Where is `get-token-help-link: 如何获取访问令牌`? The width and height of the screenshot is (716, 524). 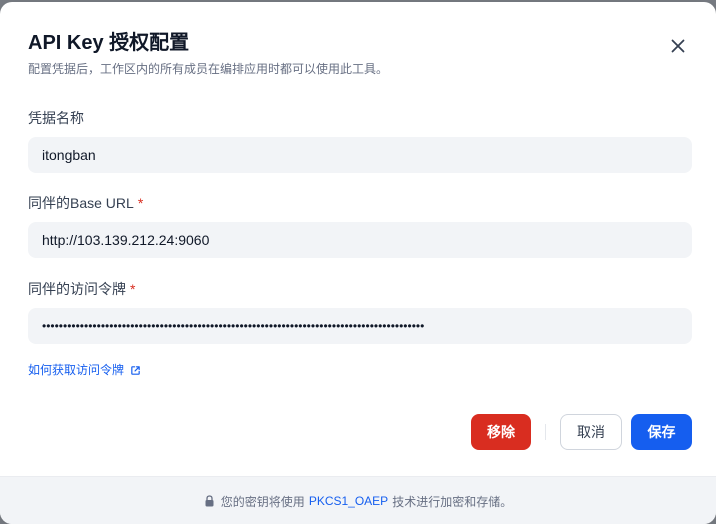 get-token-help-link: 如何获取访问令牌 is located at coordinates (84, 370).